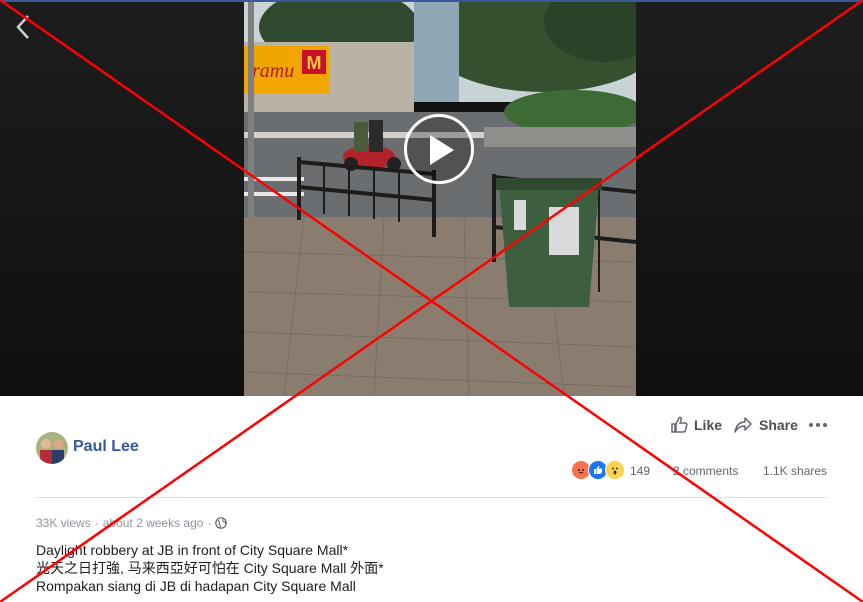 This screenshot has height=602, width=863. I want to click on author-avatar, so click(52, 448).